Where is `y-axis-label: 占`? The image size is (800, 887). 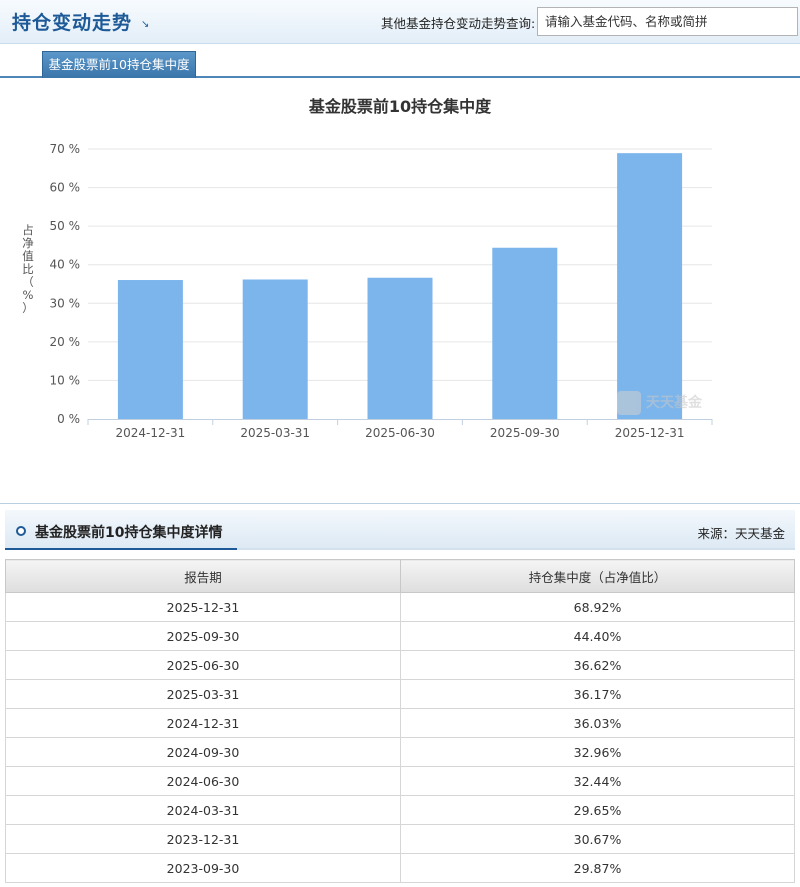
y-axis-label: 占 is located at coordinates (28, 230).